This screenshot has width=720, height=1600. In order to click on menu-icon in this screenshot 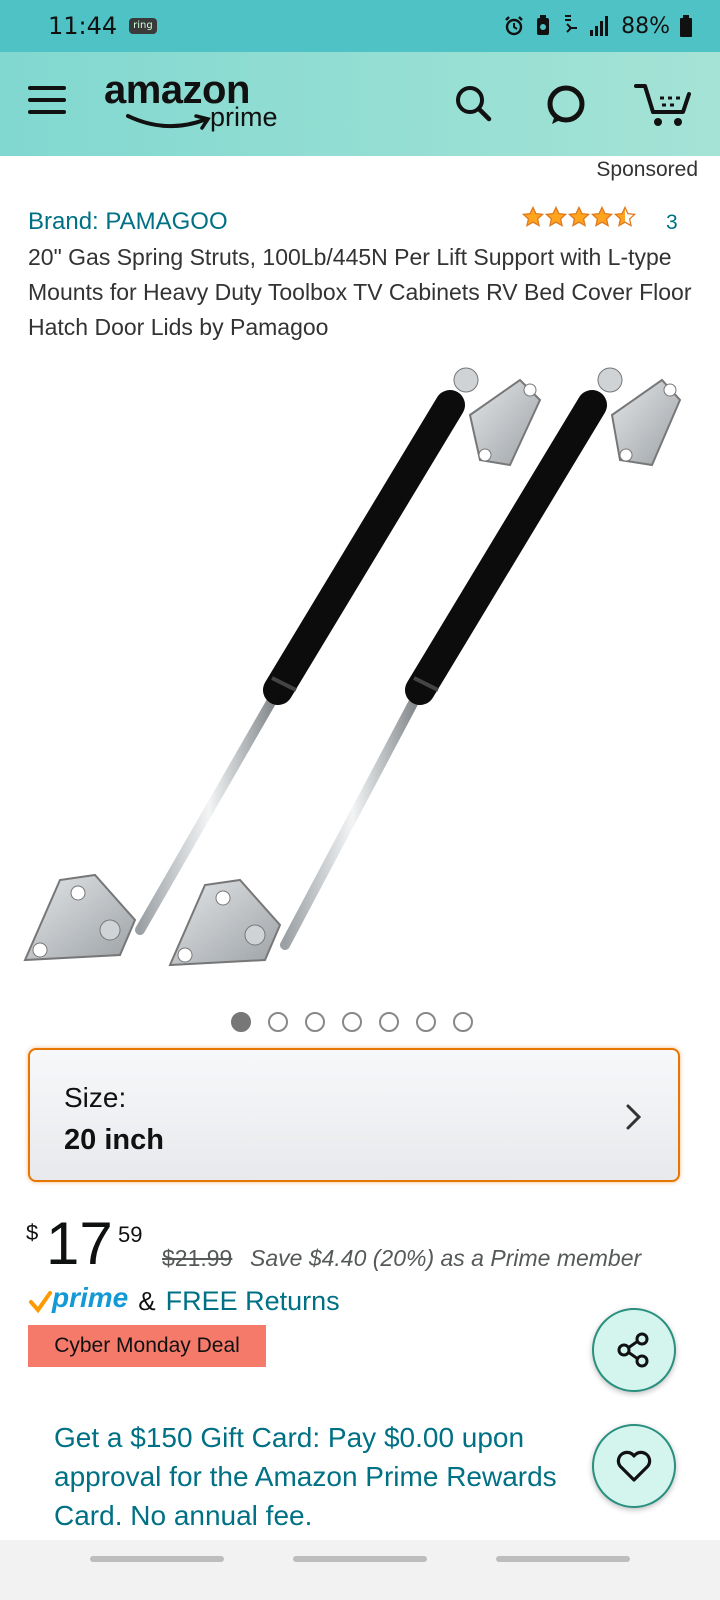, I will do `click(47, 102)`.